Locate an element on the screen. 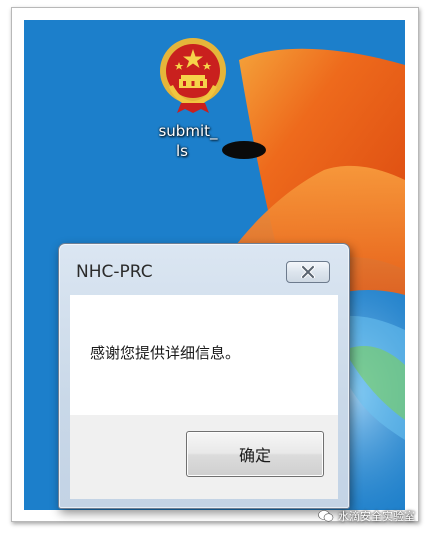 The height and width of the screenshot is (535, 430). dialog-title: NHC-PRC is located at coordinates (114, 272).